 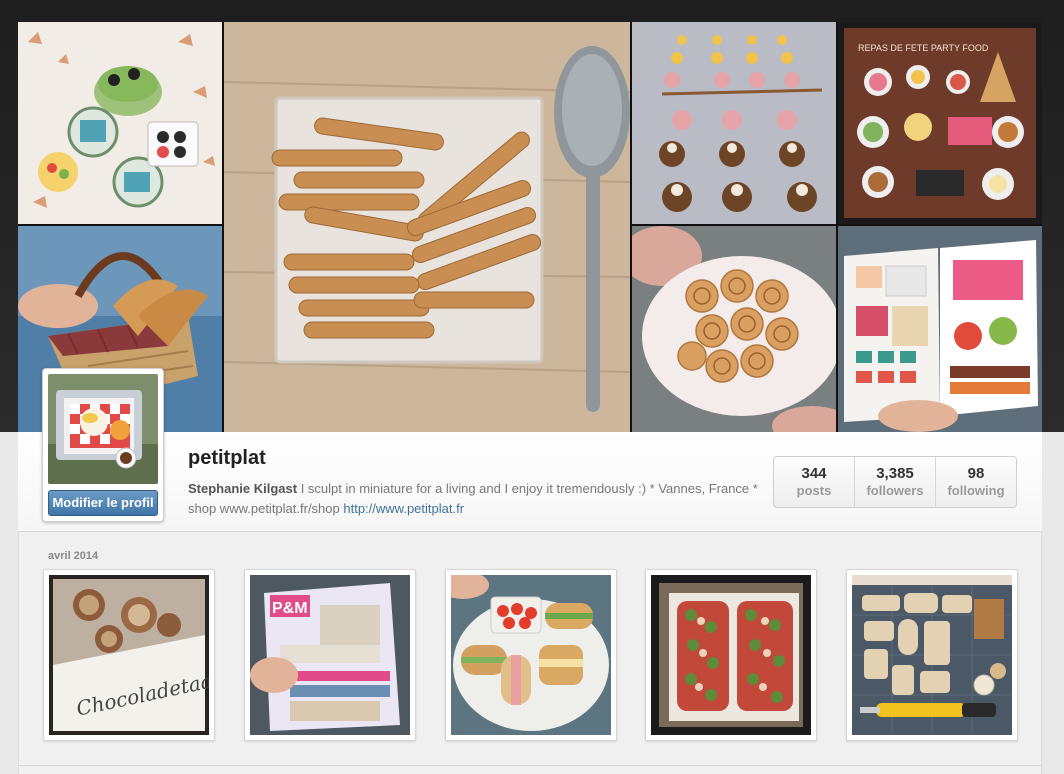 I want to click on stat-followers-count: 3,385, so click(x=895, y=473).